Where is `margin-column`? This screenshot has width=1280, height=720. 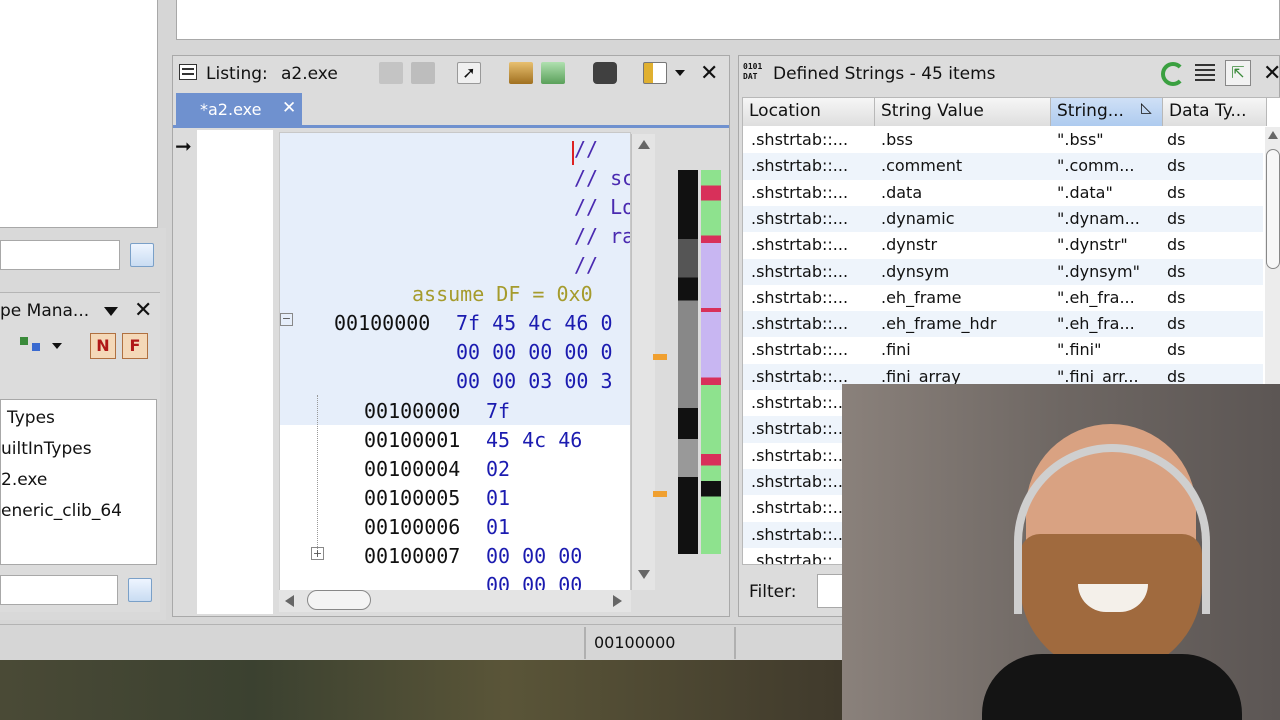 margin-column is located at coordinates (235, 372).